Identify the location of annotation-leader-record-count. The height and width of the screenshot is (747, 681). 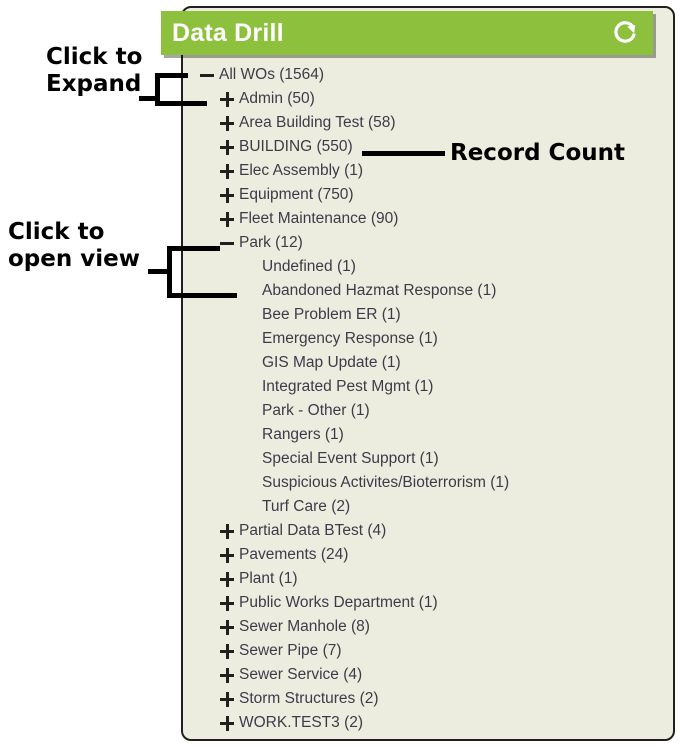
(403, 153).